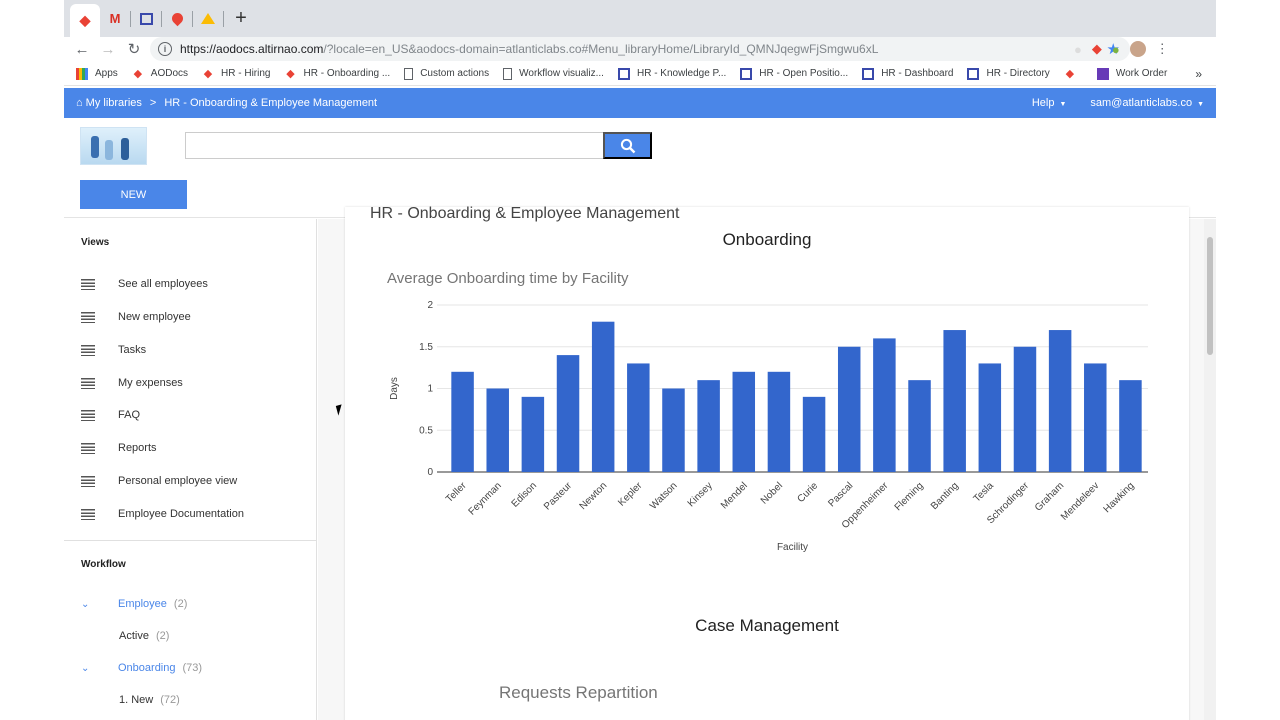 Image resolution: width=1280 pixels, height=720 pixels. Describe the element at coordinates (1121, 49) in the screenshot. I see `extension-icons: ● ◆ ● ⋮` at that location.